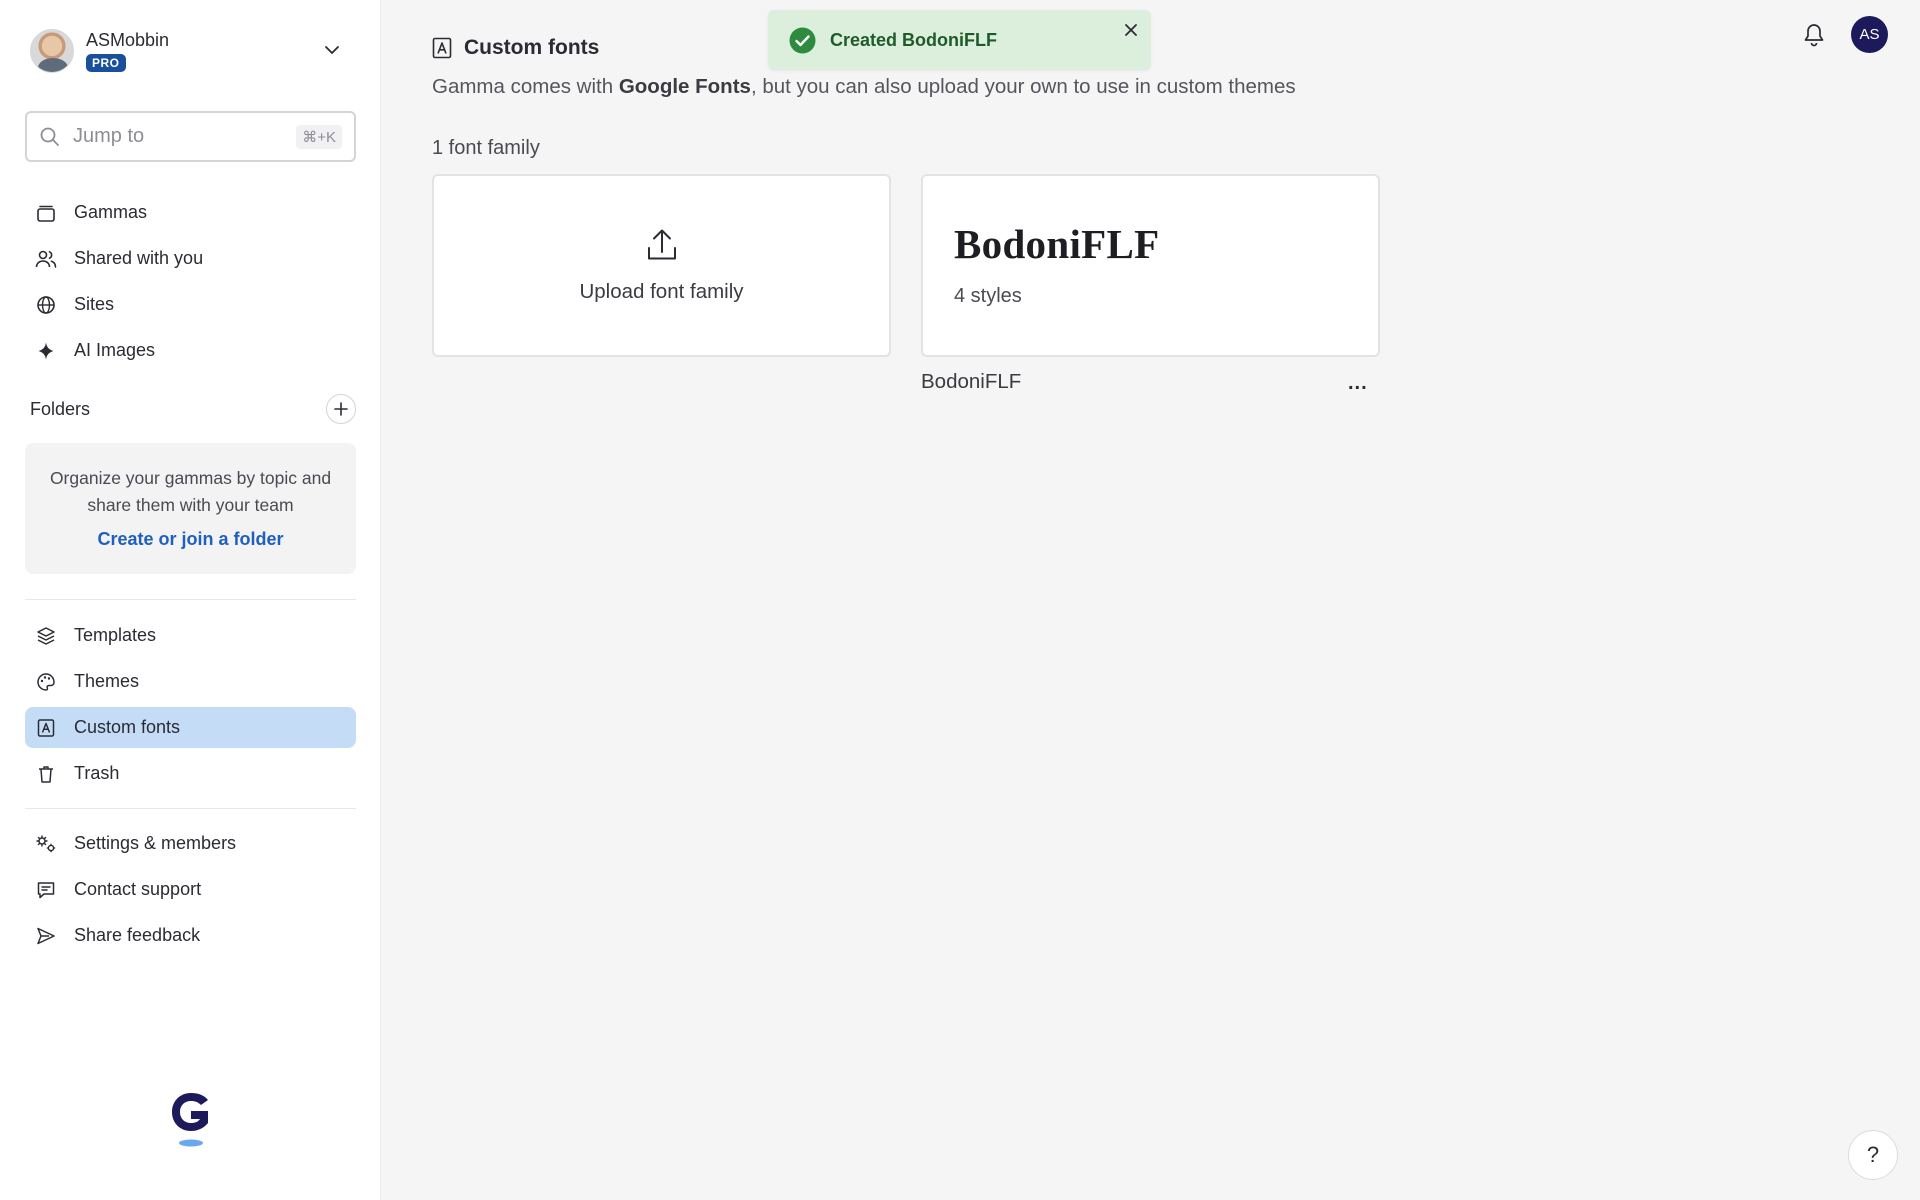 This screenshot has width=1920, height=1200. Describe the element at coordinates (94, 304) in the screenshot. I see `nav-label: Sites` at that location.